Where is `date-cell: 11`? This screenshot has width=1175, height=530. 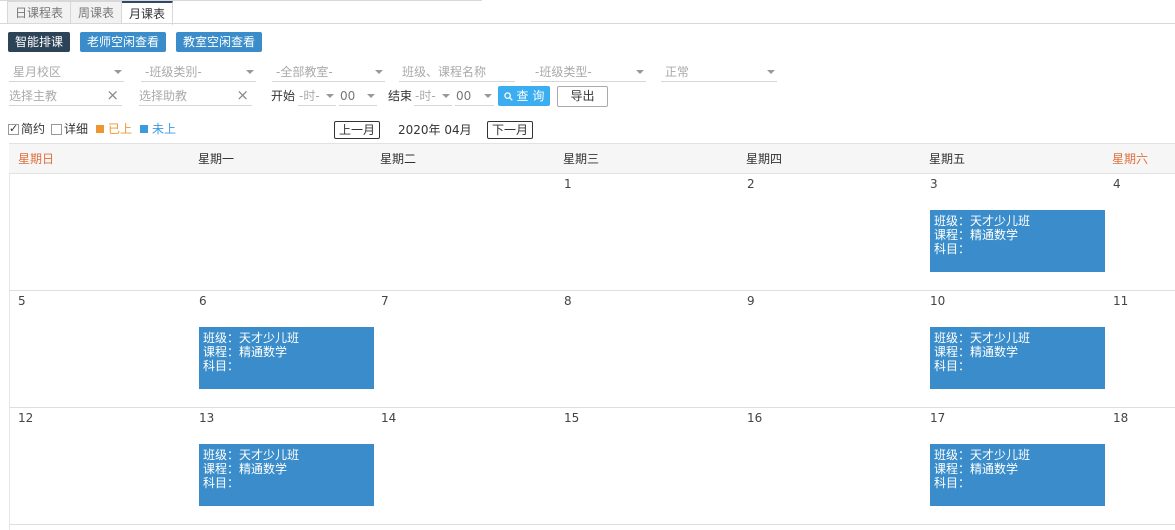 date-cell: 11 is located at coordinates (1120, 301).